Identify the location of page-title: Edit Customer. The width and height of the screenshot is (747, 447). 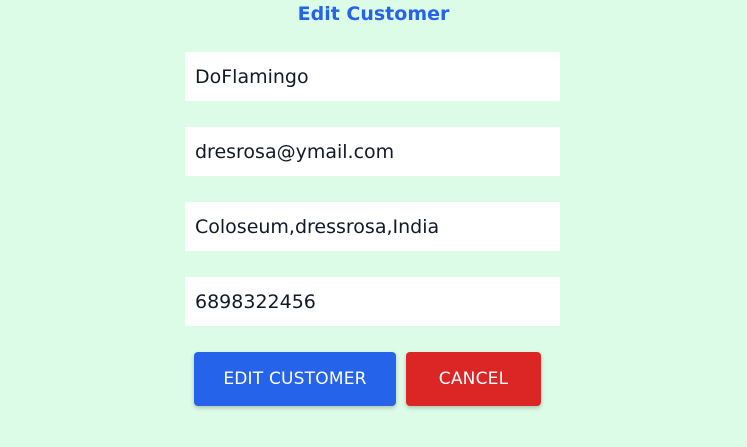
(373, 14).